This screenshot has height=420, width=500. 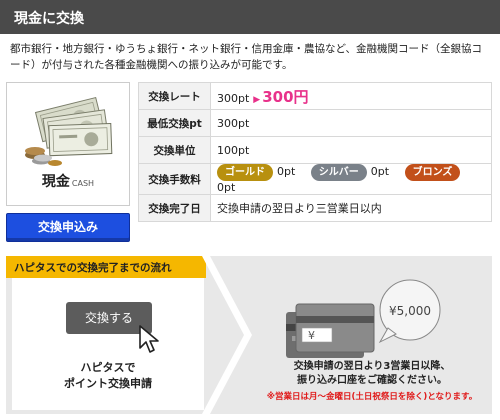 I want to click on step1-caption: ハピタスで ポイント交換申請, so click(x=108, y=376).